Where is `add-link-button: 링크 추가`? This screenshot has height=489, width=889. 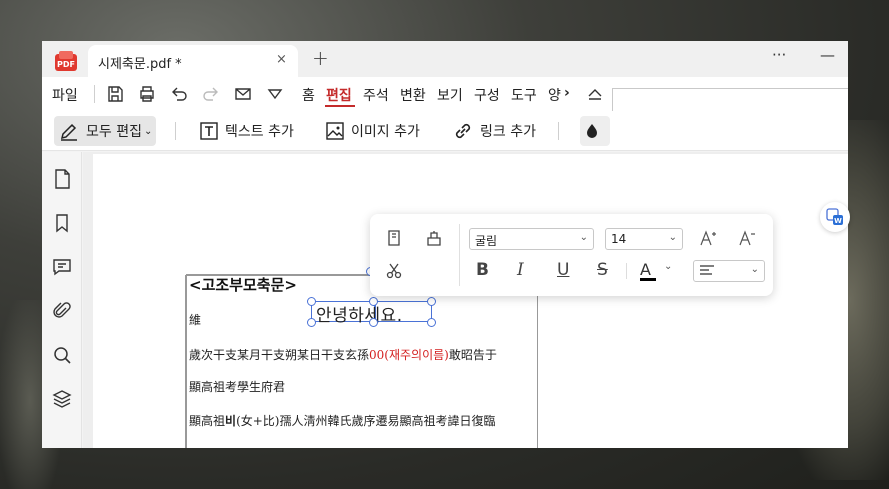
add-link-button: 링크 추가 is located at coordinates (494, 131).